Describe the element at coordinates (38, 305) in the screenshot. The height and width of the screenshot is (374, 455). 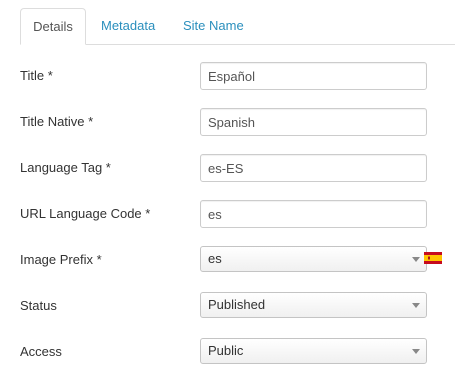
I see `status-label: Status` at that location.